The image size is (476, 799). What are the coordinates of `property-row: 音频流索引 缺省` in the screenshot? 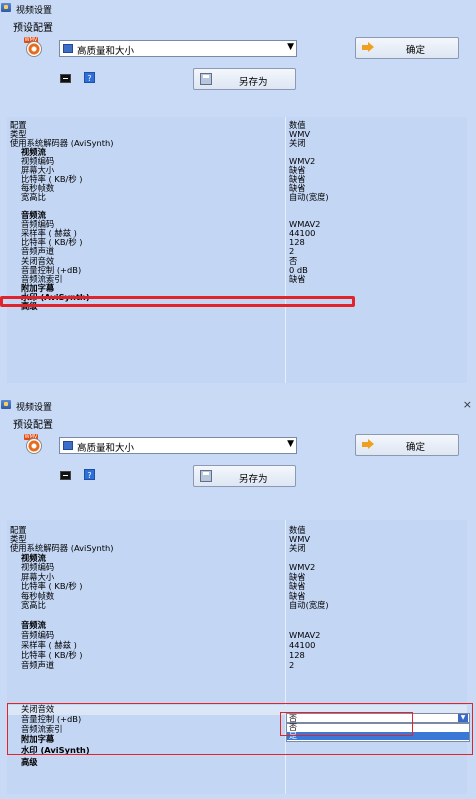 It's located at (237, 279).